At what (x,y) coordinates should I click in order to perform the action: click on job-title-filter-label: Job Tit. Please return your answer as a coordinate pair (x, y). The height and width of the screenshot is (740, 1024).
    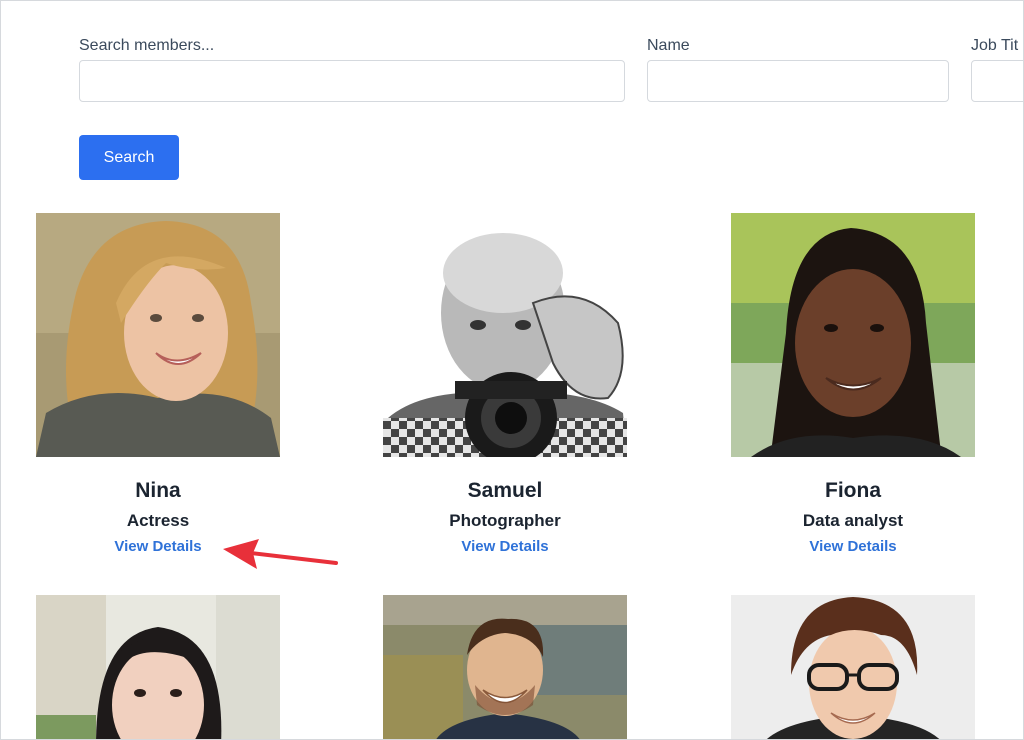
    Looking at the image, I should click on (995, 45).